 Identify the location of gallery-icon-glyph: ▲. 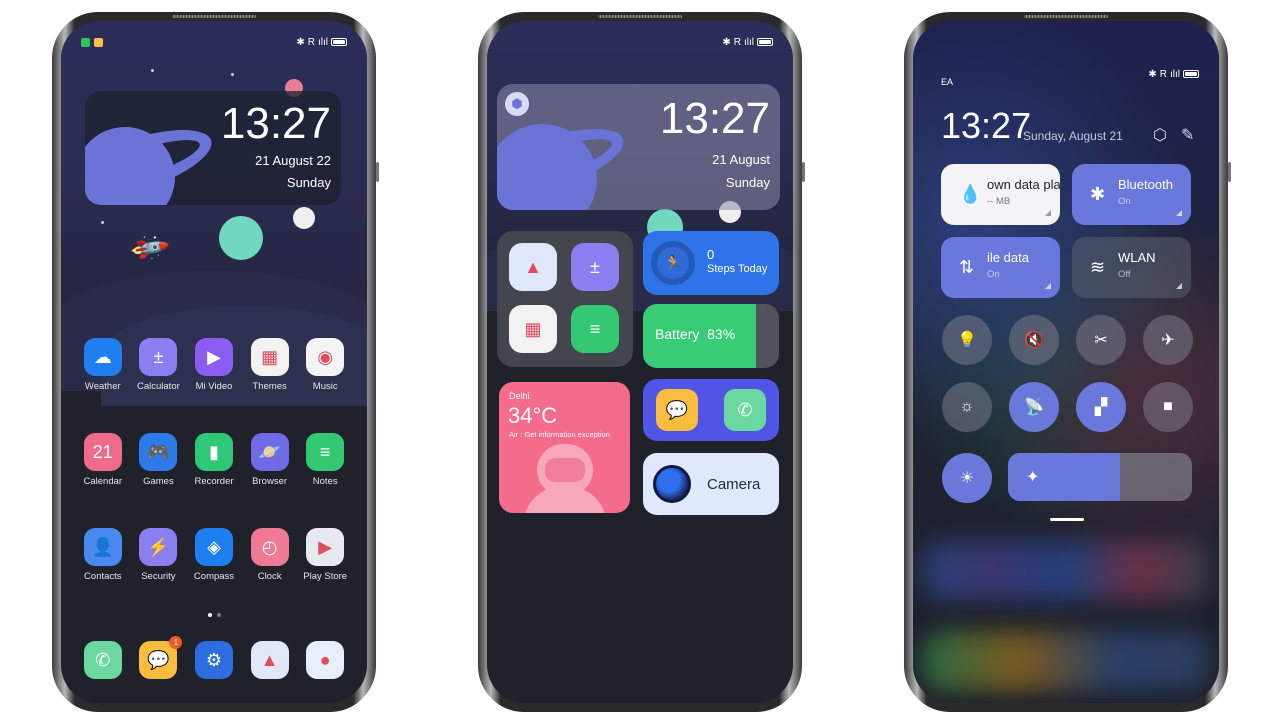
(269, 659).